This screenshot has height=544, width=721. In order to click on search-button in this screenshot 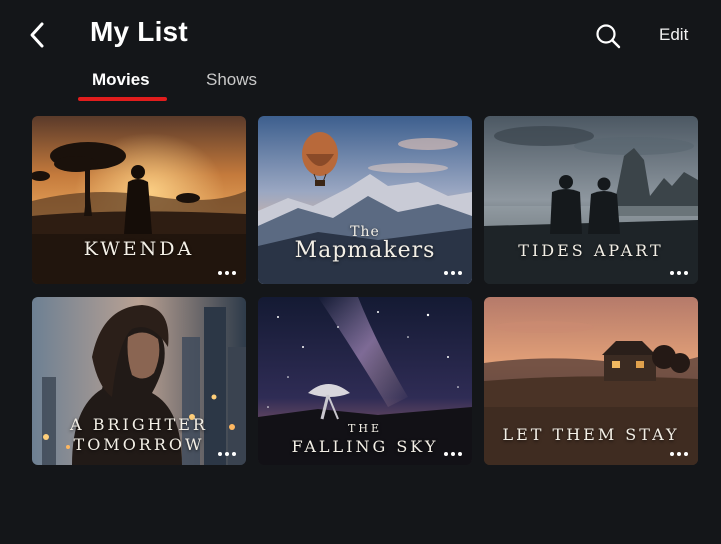, I will do `click(608, 36)`.